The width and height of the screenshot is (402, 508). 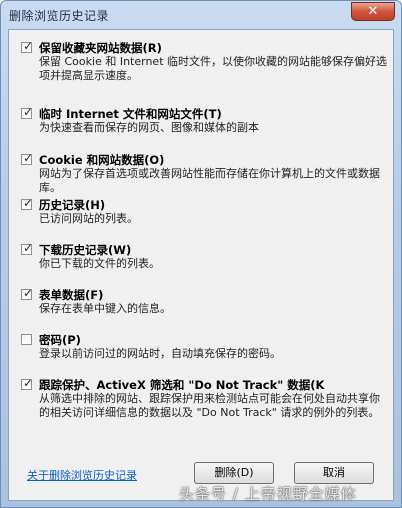 What do you see at coordinates (234, 473) in the screenshot?
I see `delete-button: 删除(D)` at bounding box center [234, 473].